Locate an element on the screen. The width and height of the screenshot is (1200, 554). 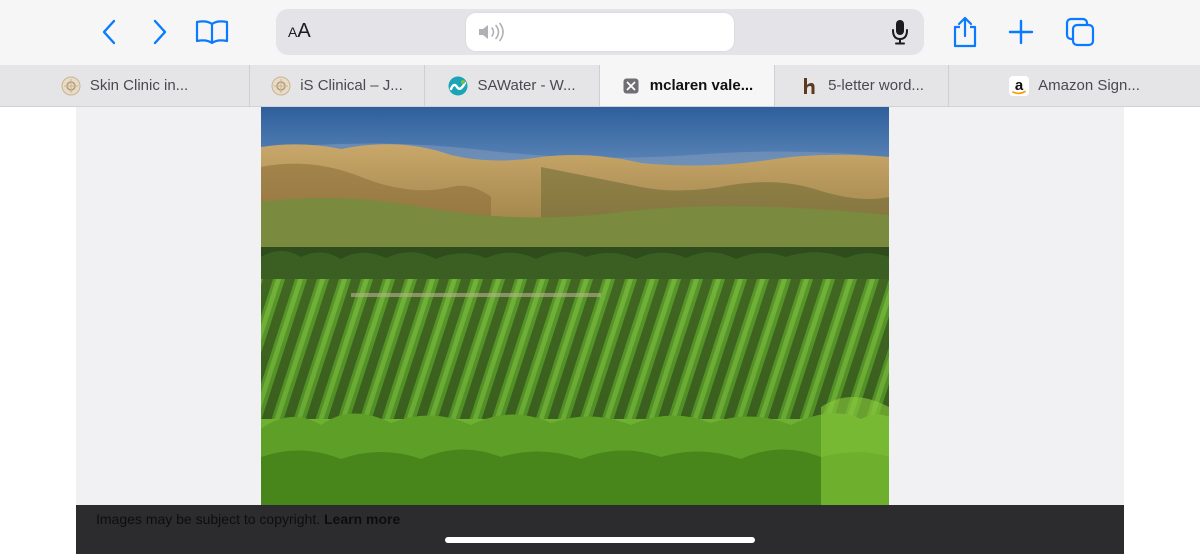
address-bar: AA is located at coordinates (600, 32).